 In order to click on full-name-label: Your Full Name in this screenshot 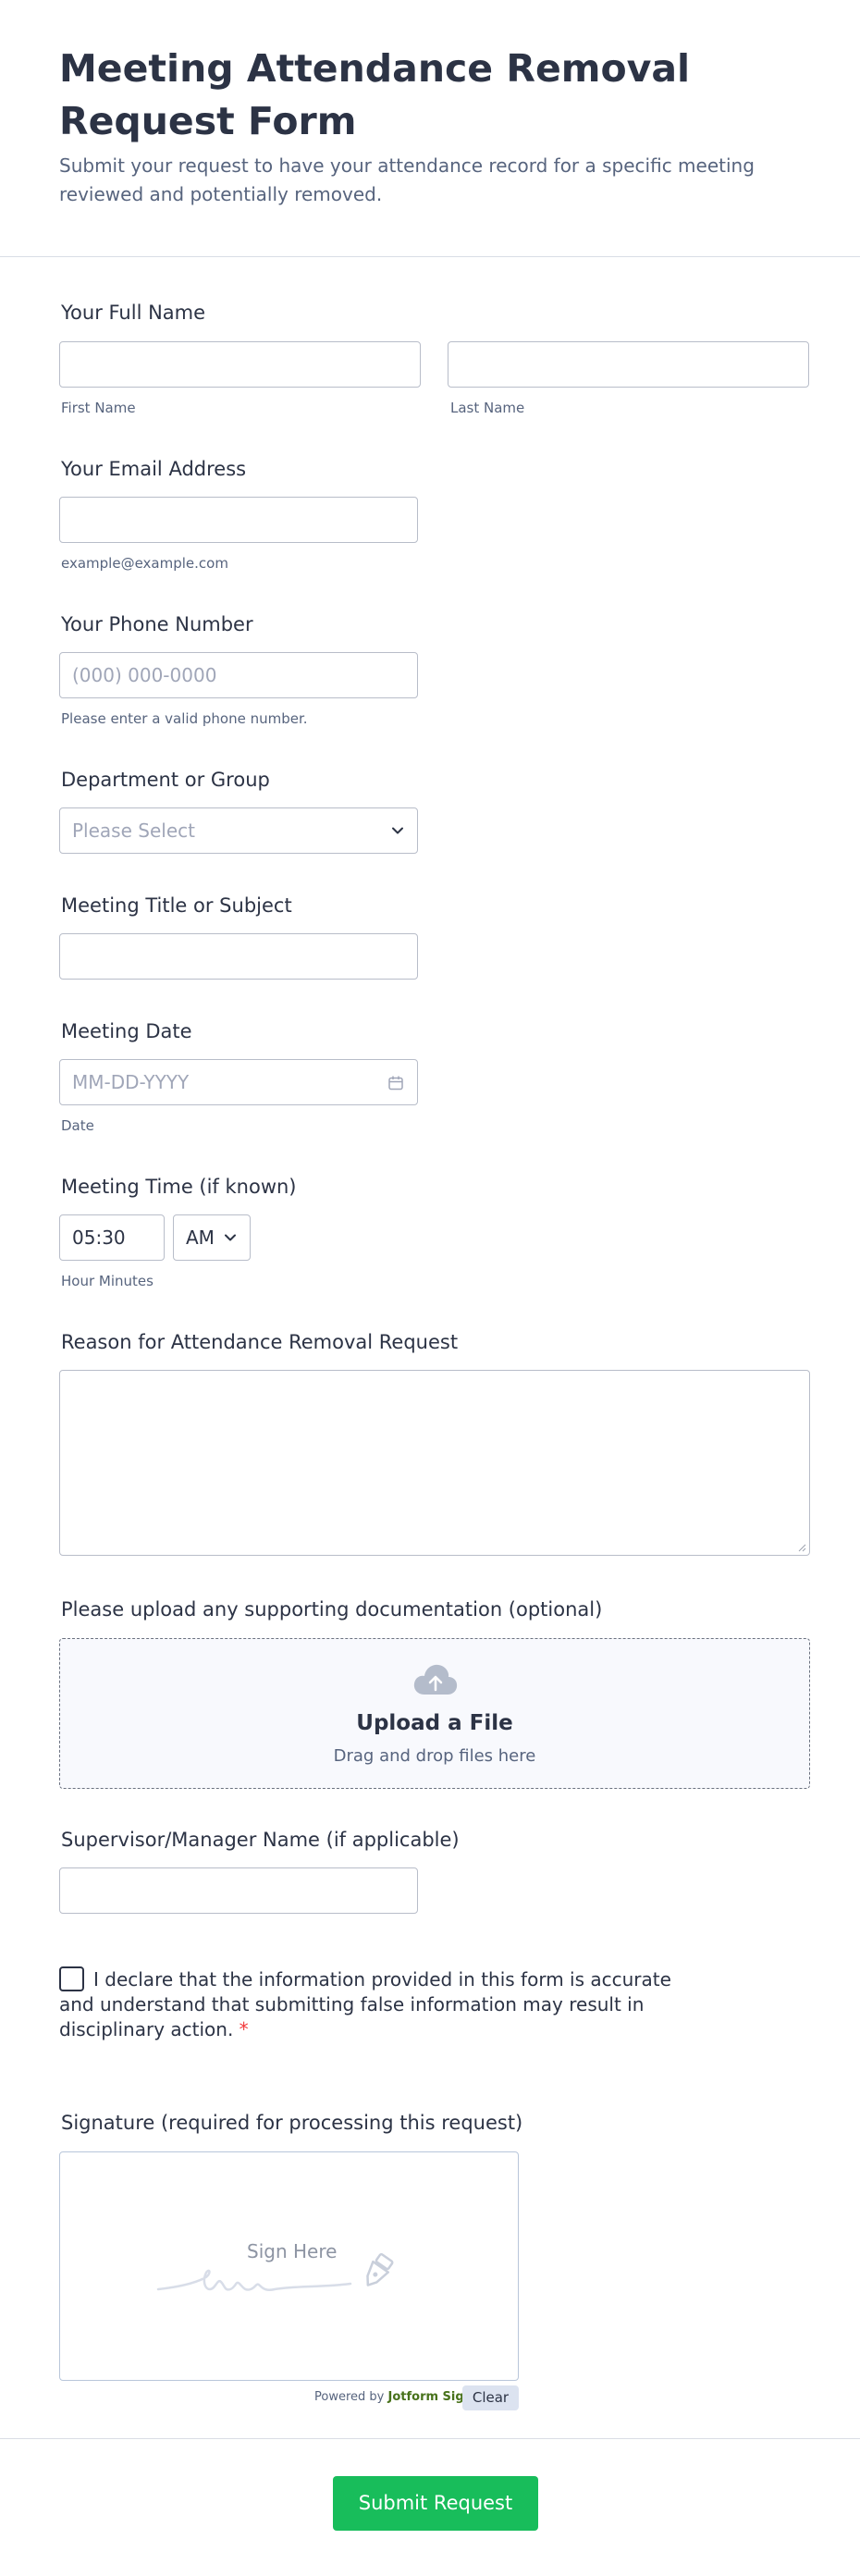, I will do `click(133, 313)`.